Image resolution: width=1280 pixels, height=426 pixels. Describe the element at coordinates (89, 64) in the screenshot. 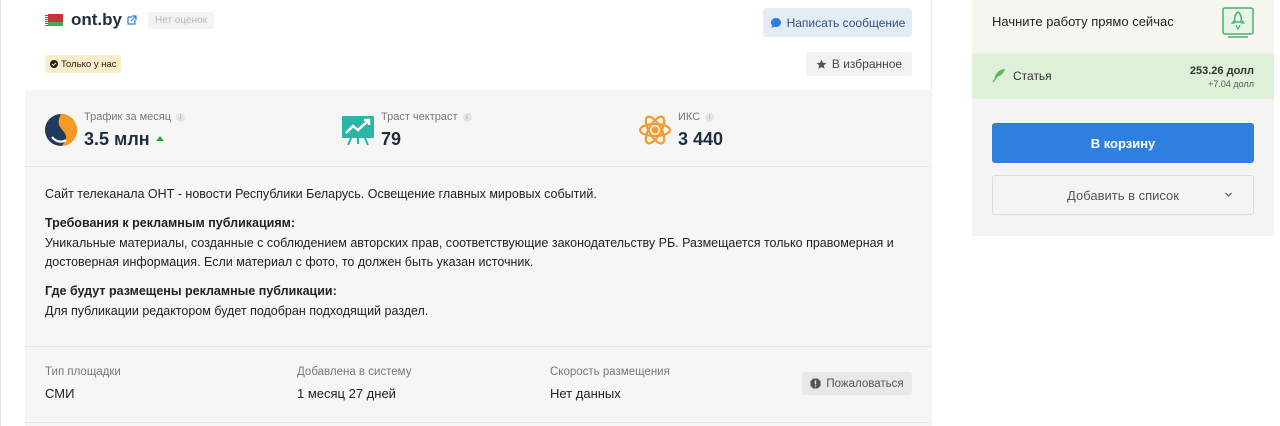

I see `exclusive-badge-label: Только у нас` at that location.